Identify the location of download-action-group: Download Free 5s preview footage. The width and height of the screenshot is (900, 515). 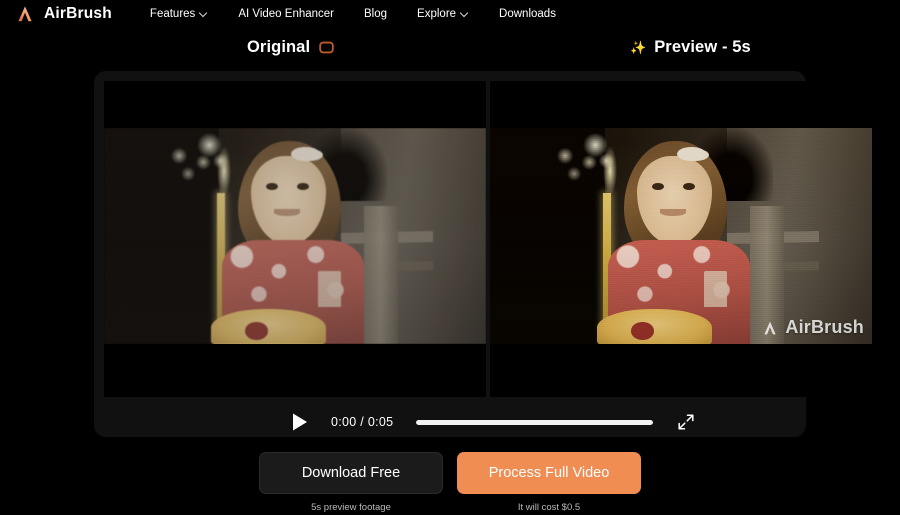
(351, 482).